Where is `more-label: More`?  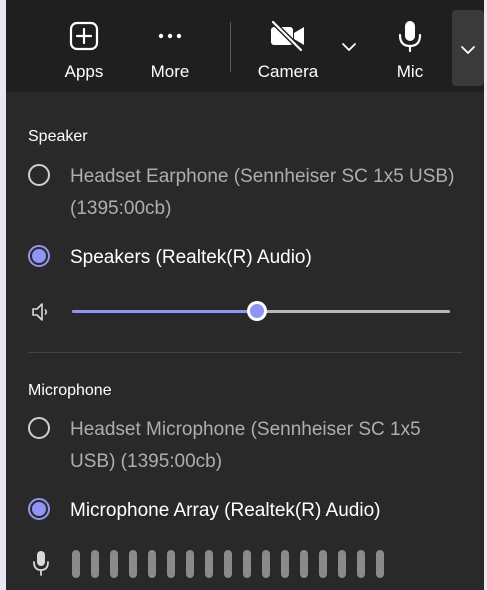 more-label: More is located at coordinates (170, 71).